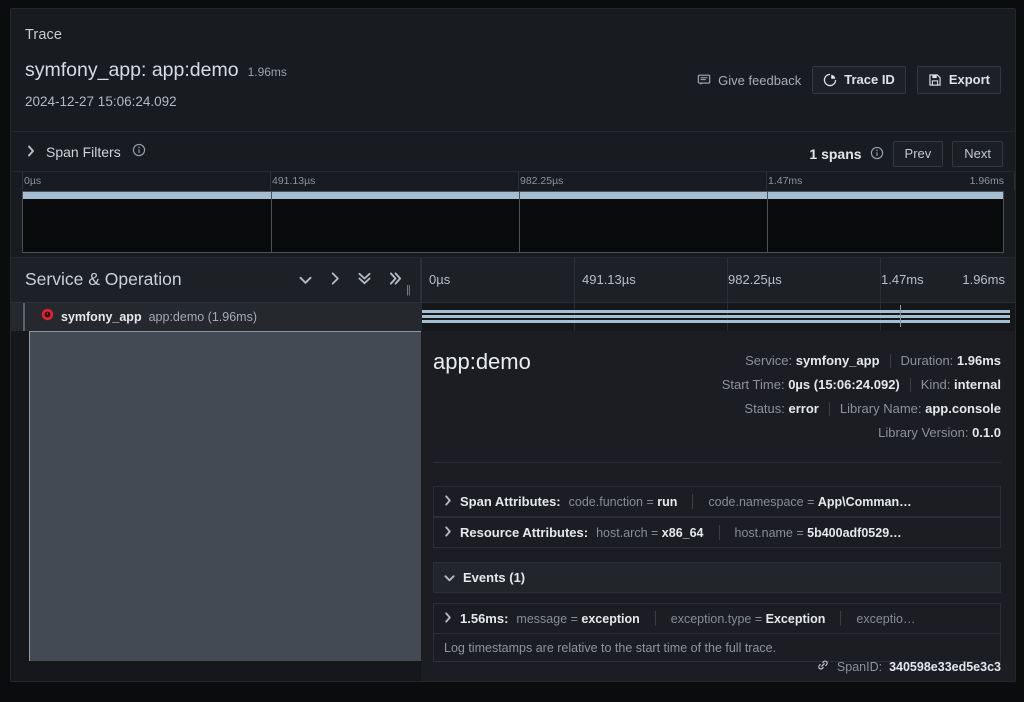  What do you see at coordinates (761, 501) in the screenshot?
I see `span-attr-key: code.namespace =` at bounding box center [761, 501].